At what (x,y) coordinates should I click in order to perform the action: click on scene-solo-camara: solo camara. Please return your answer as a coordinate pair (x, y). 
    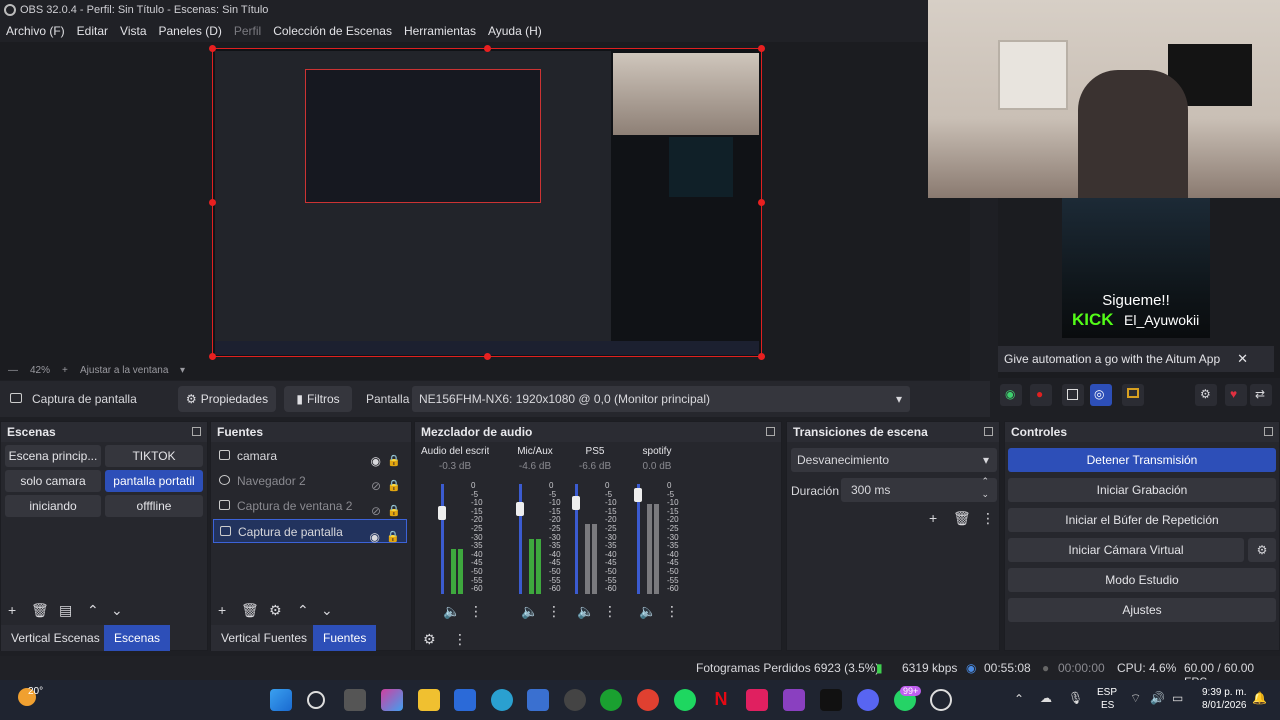
    Looking at the image, I should click on (53, 481).